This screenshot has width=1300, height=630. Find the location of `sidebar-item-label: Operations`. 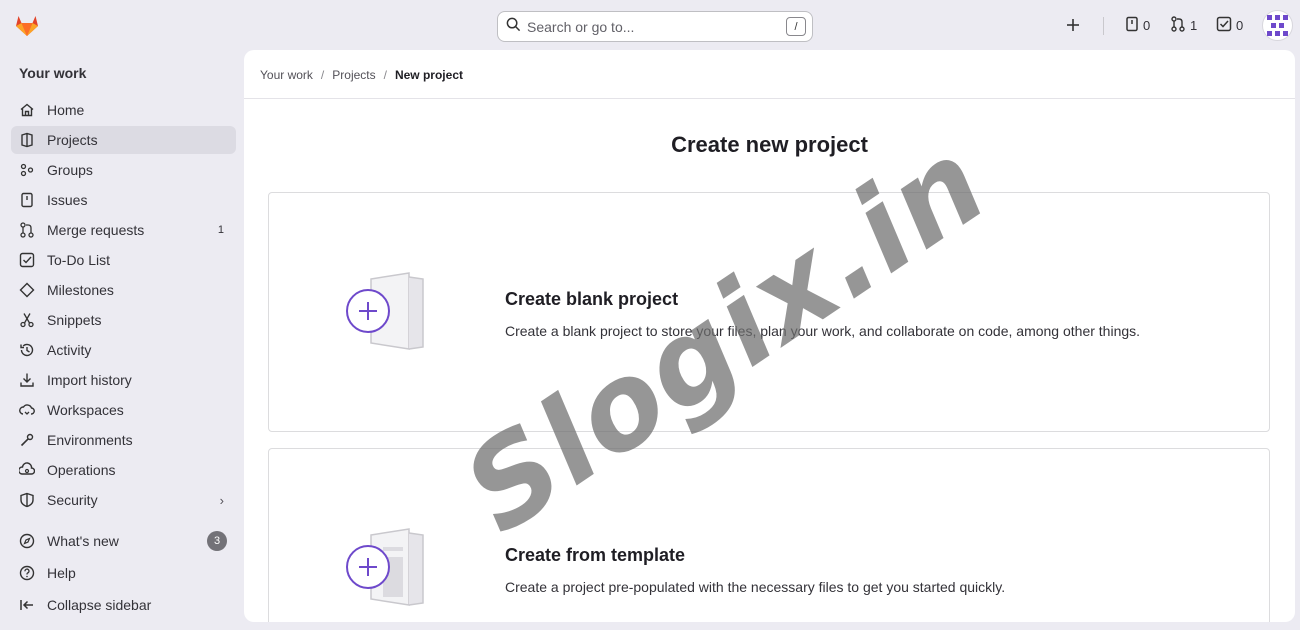

sidebar-item-label: Operations is located at coordinates (81, 470).